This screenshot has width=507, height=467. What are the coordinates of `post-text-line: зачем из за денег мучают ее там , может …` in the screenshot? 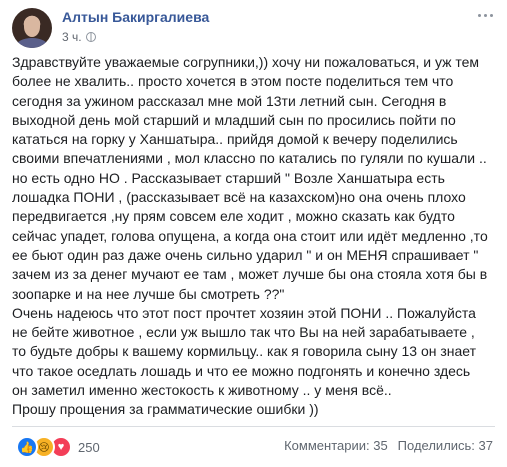 It's located at (250, 274).